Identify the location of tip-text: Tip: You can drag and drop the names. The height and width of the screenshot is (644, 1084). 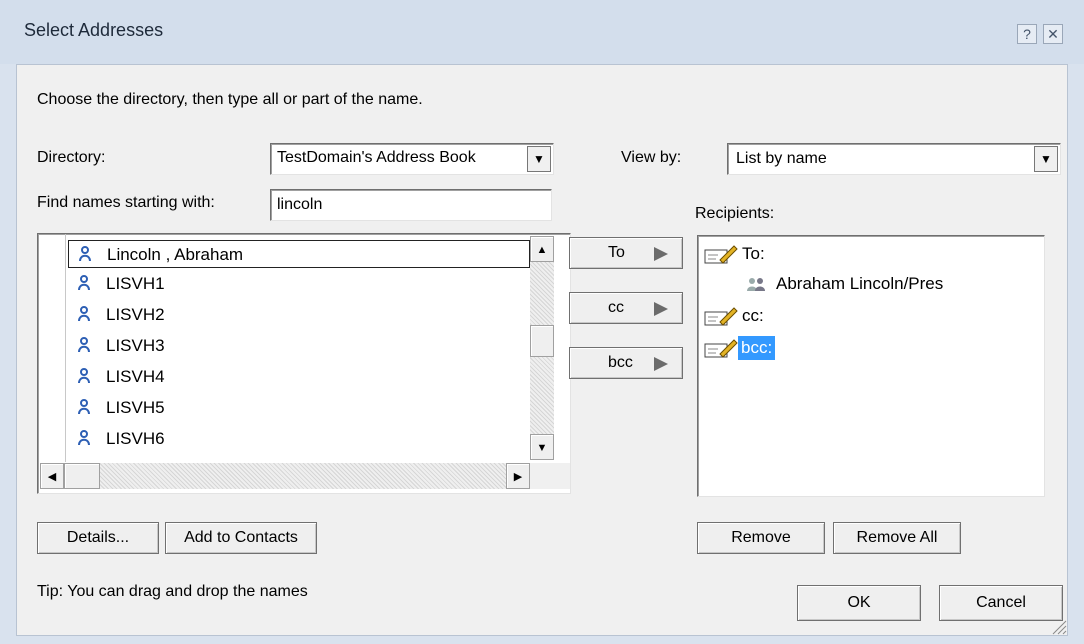
(172, 591).